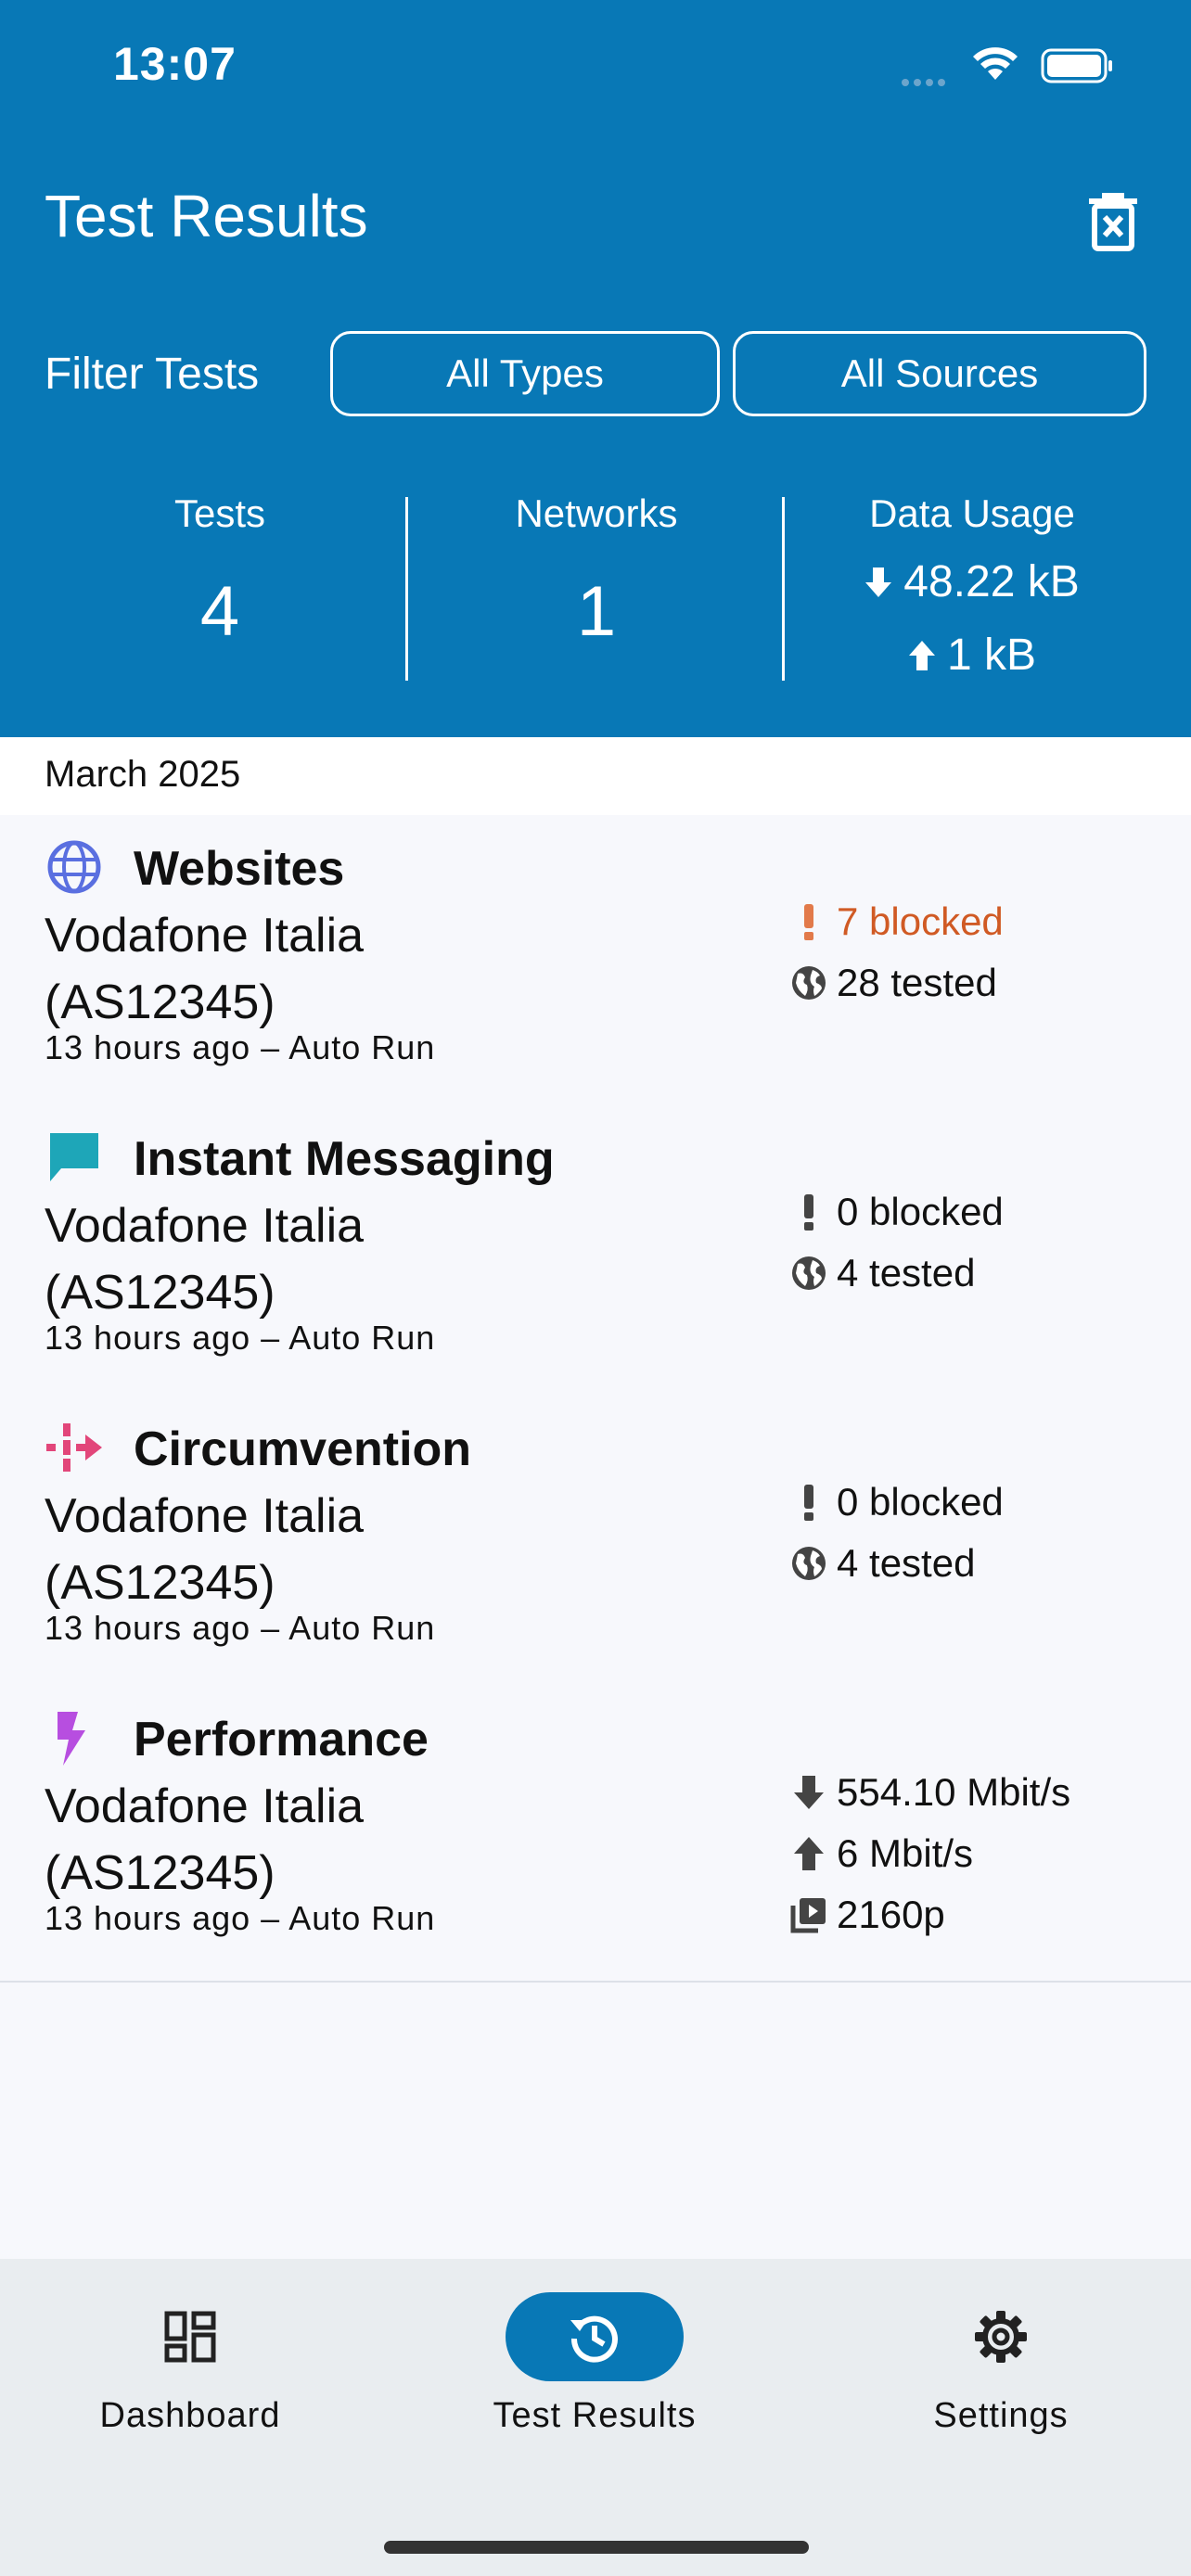 The width and height of the screenshot is (1191, 2576). What do you see at coordinates (152, 374) in the screenshot?
I see `filter-label: Filter Tests` at bounding box center [152, 374].